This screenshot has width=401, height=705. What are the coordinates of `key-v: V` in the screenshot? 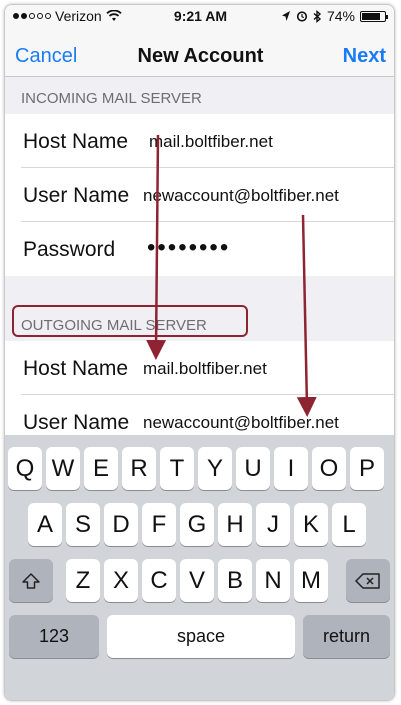 It's located at (197, 580).